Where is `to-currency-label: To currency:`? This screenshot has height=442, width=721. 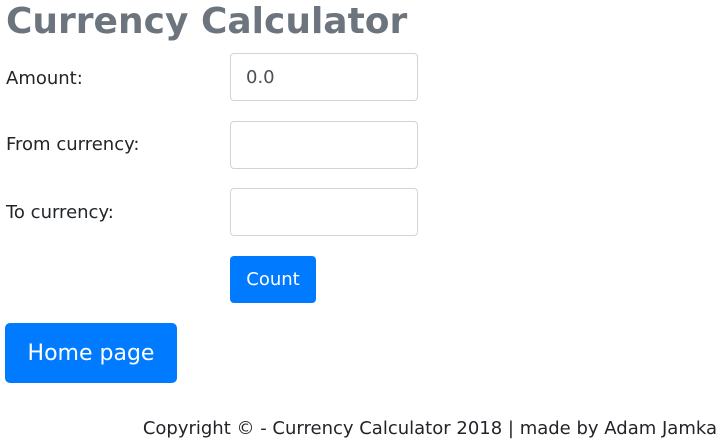 to-currency-label: To currency: is located at coordinates (60, 212).